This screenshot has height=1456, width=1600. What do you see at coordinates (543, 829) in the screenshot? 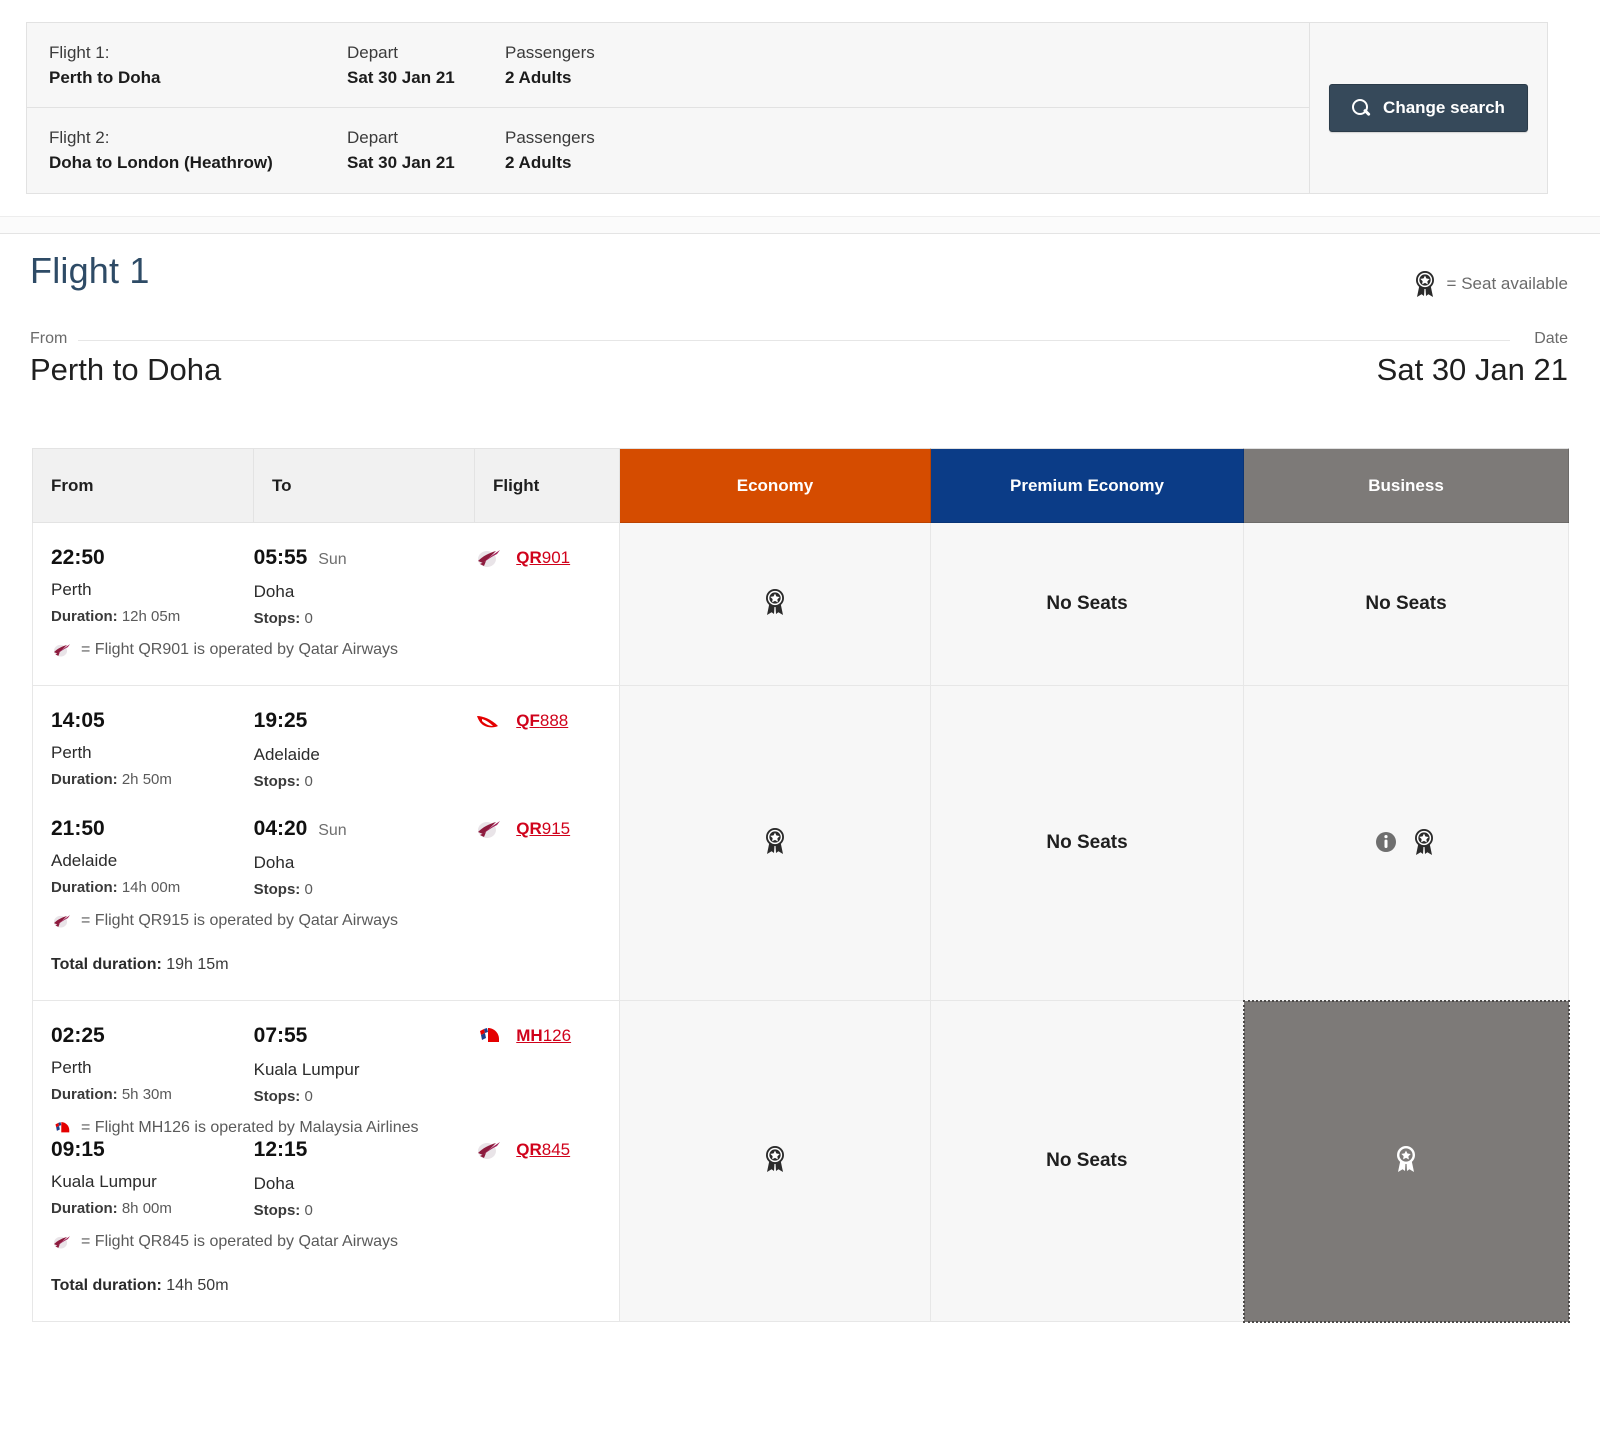
I see `flight-code: QR915` at bounding box center [543, 829].